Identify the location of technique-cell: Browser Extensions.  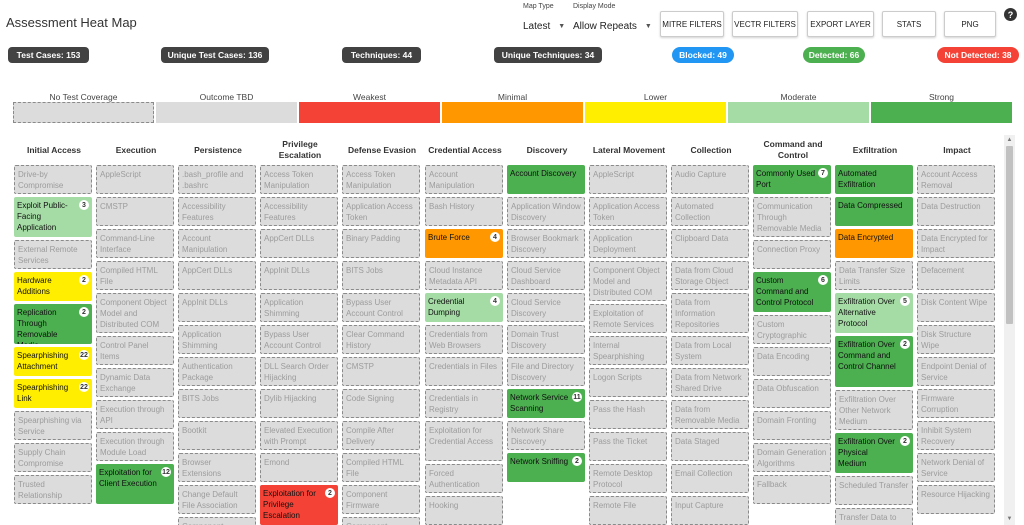
(217, 467).